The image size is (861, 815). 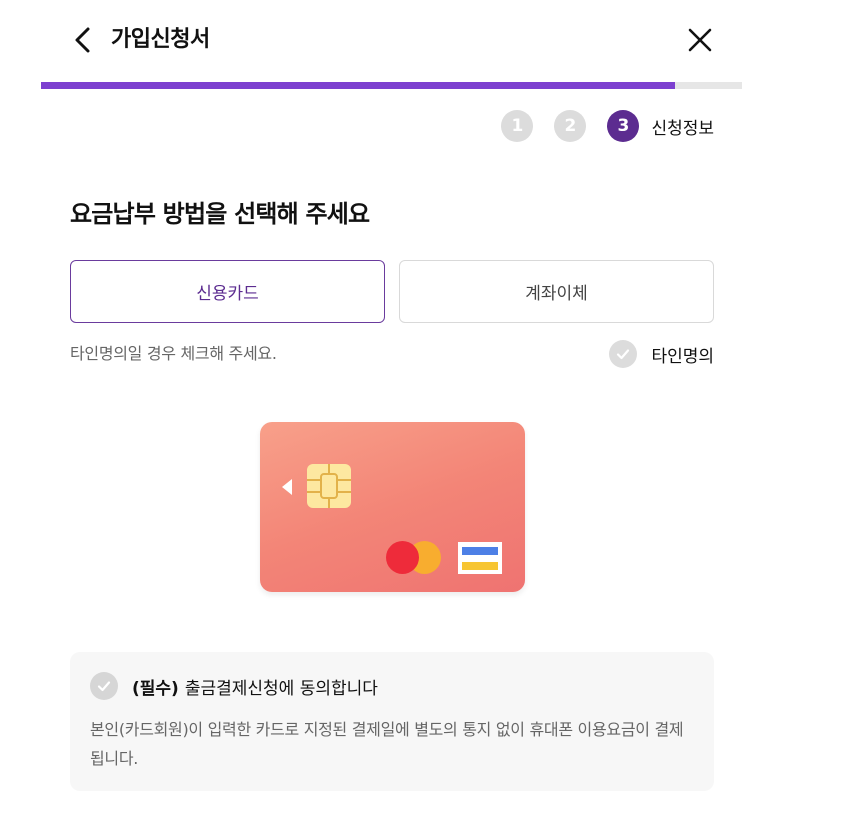 I want to click on card-arrow-icon, so click(x=287, y=487).